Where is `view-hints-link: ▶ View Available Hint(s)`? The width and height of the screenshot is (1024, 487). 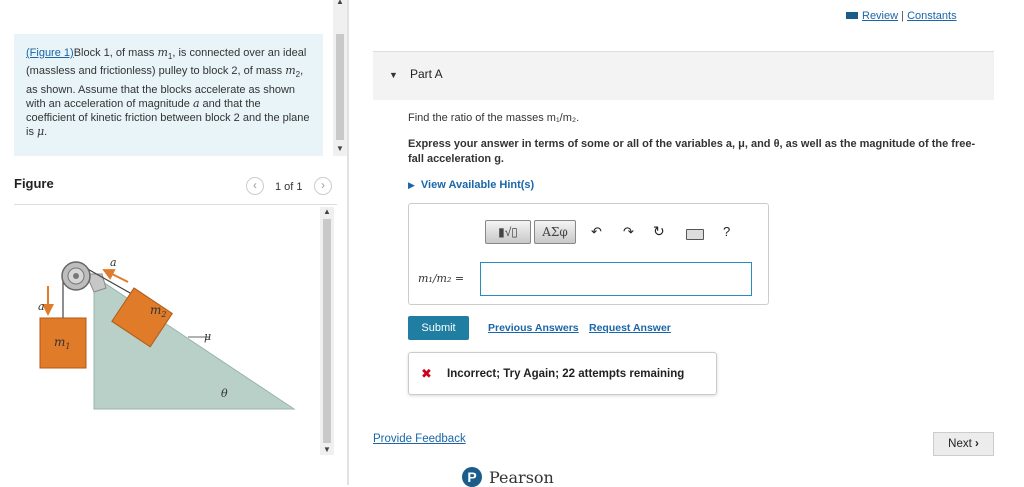 view-hints-link: ▶ View Available Hint(s) is located at coordinates (471, 185).